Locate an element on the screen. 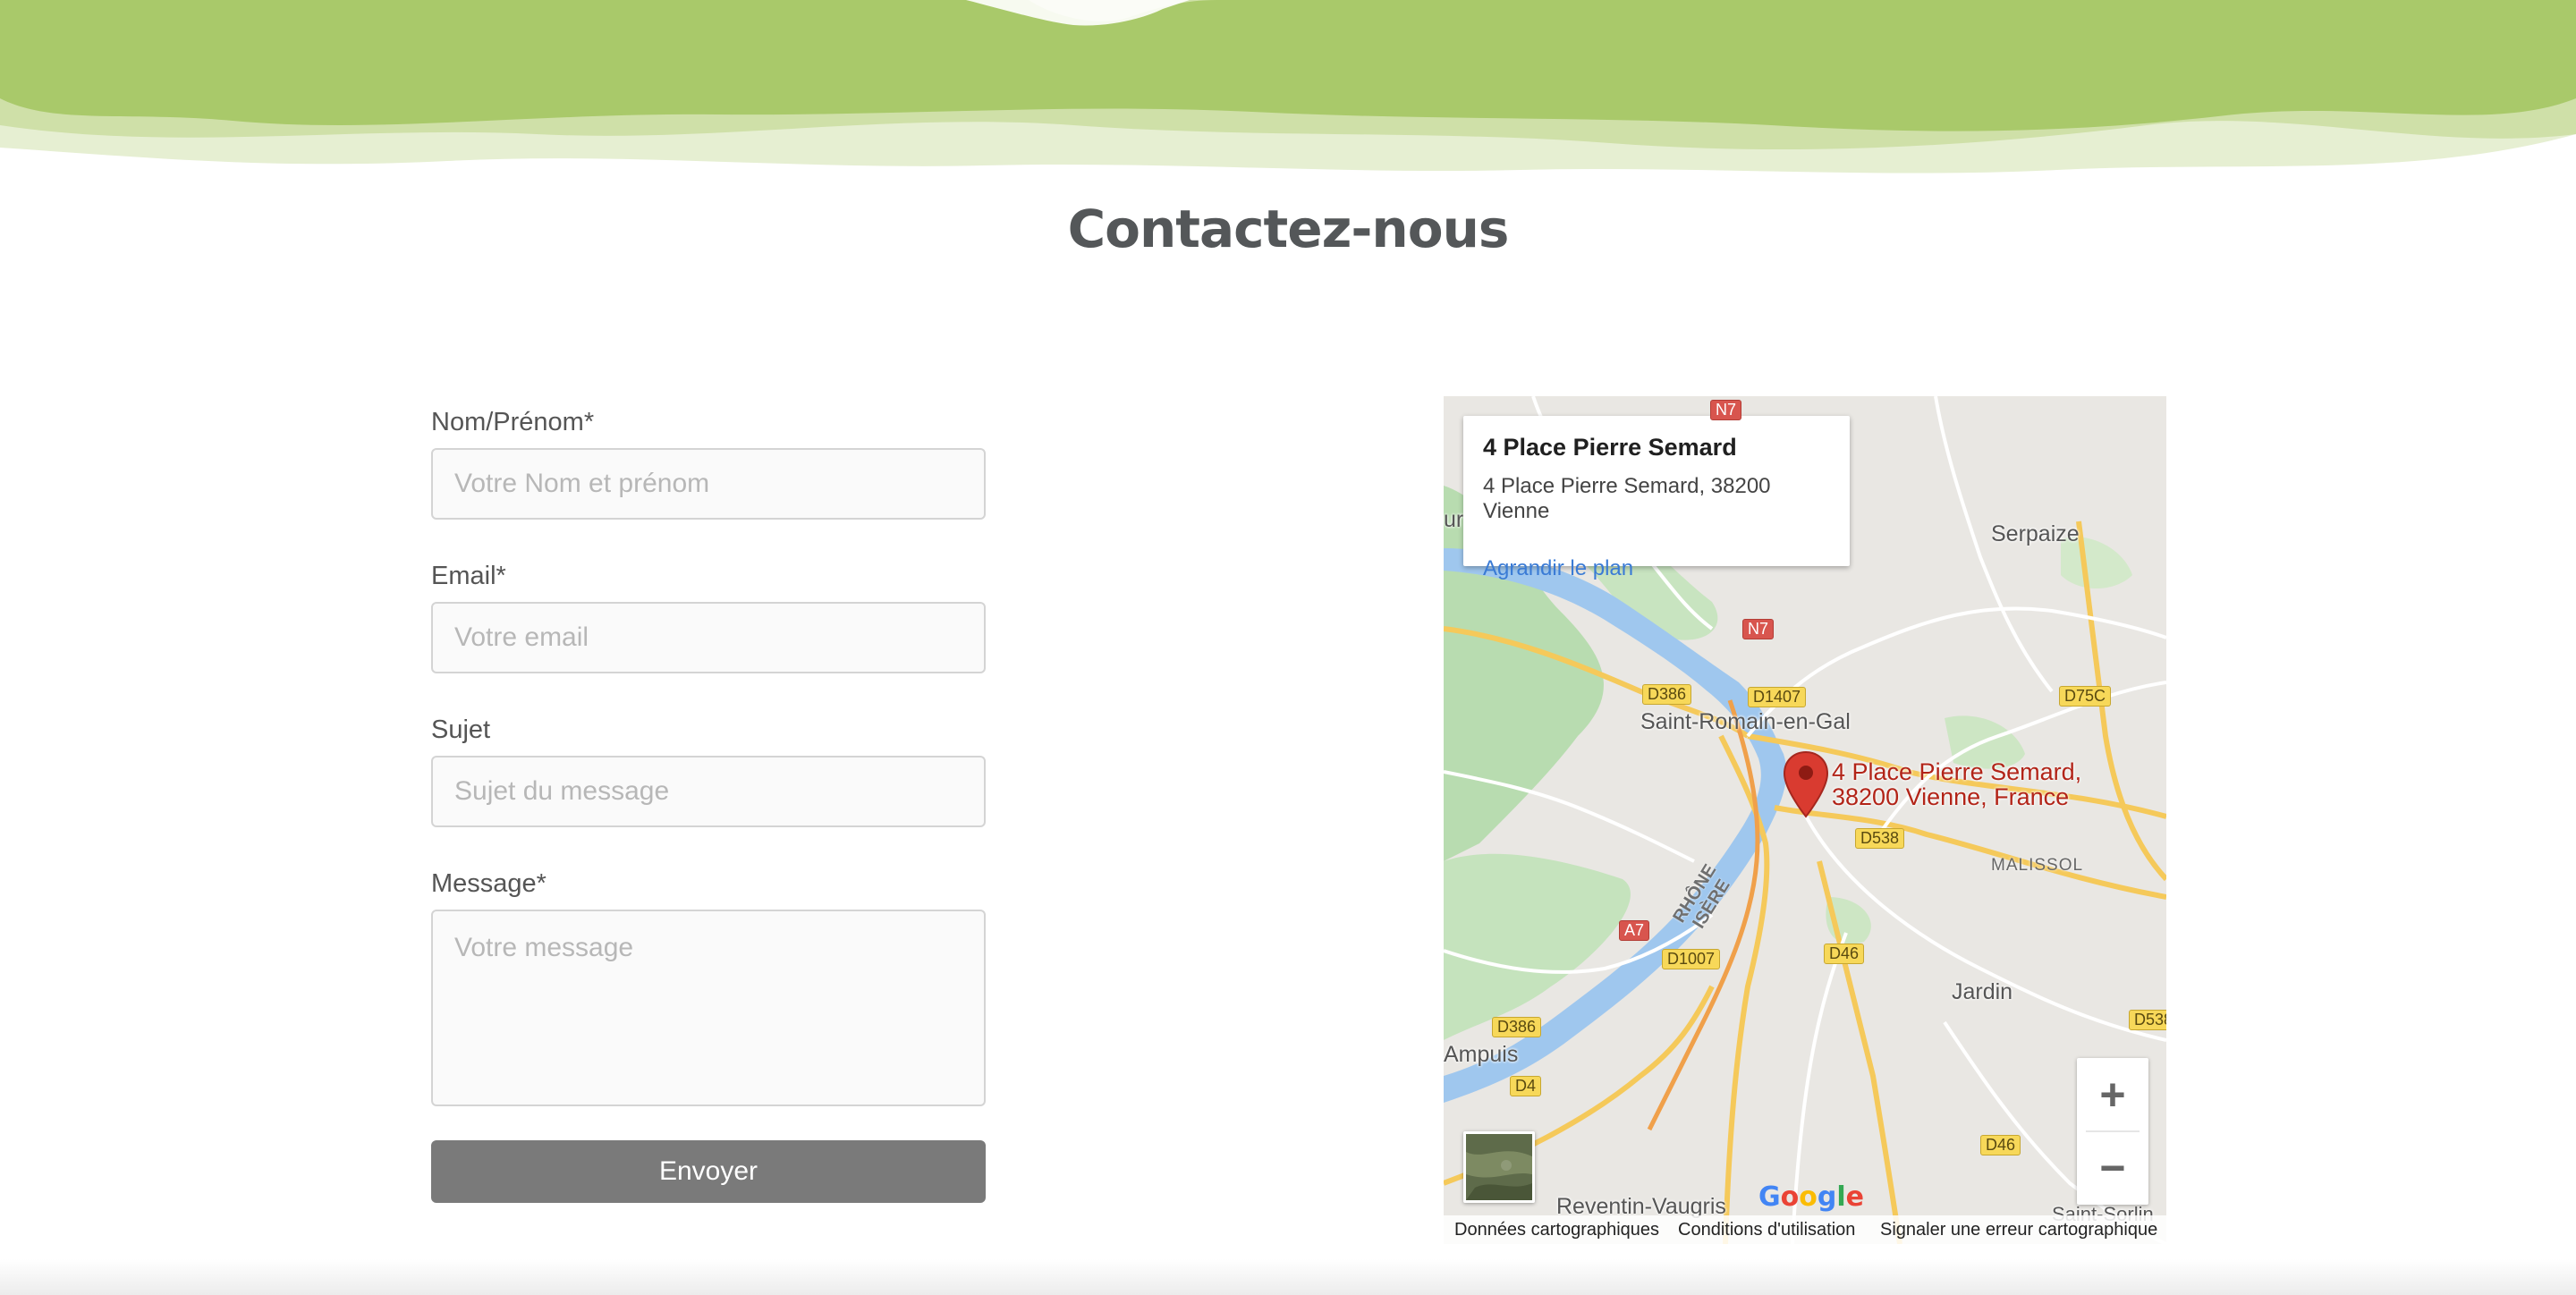  pin-label-line2: 38200 Vienne, France is located at coordinates (1951, 797).